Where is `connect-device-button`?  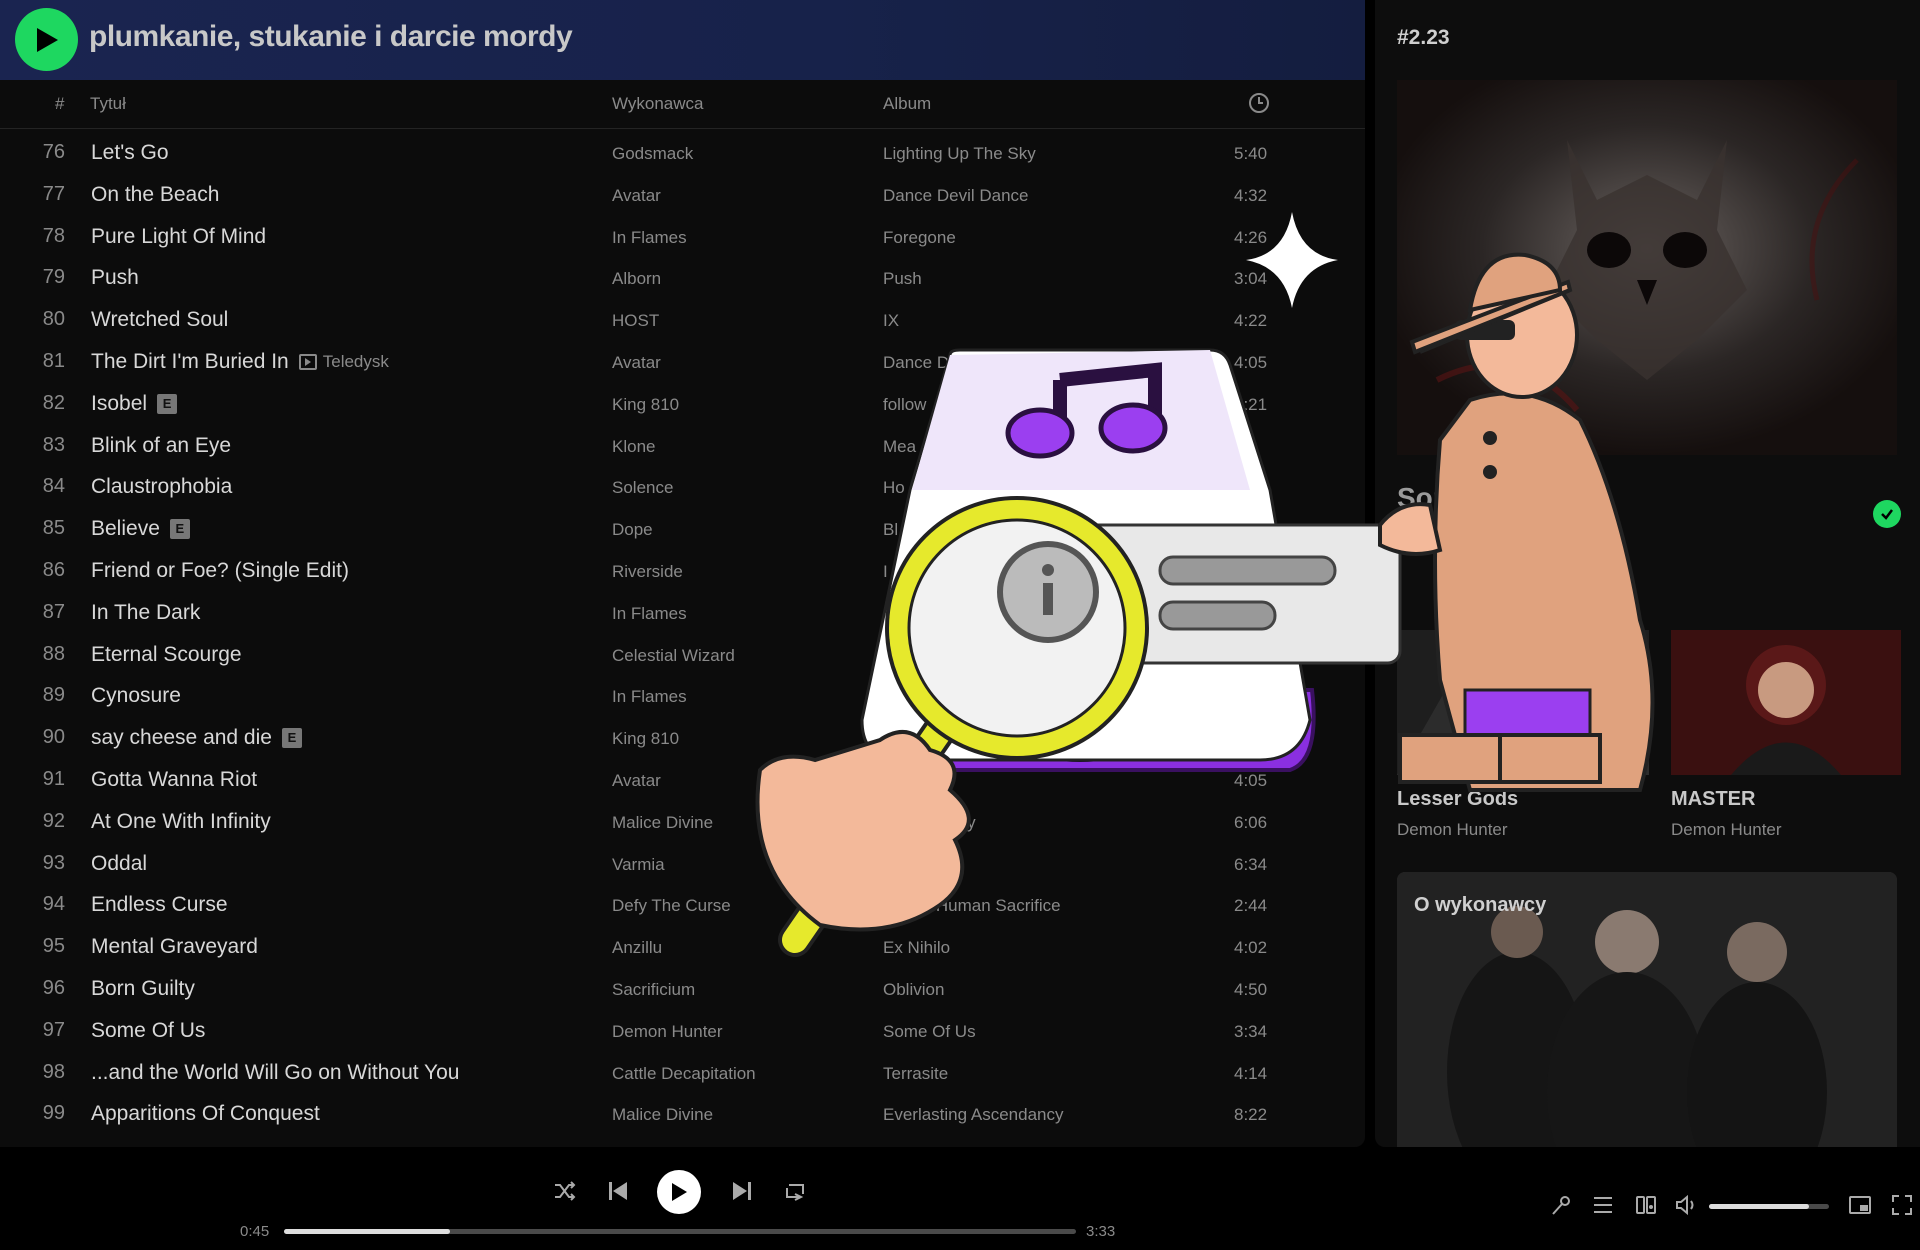
connect-device-button is located at coordinates (1646, 1205).